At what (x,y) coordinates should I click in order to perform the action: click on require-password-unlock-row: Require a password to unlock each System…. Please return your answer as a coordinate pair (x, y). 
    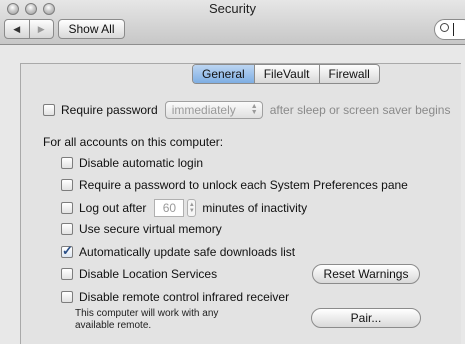
    Looking at the image, I should click on (234, 185).